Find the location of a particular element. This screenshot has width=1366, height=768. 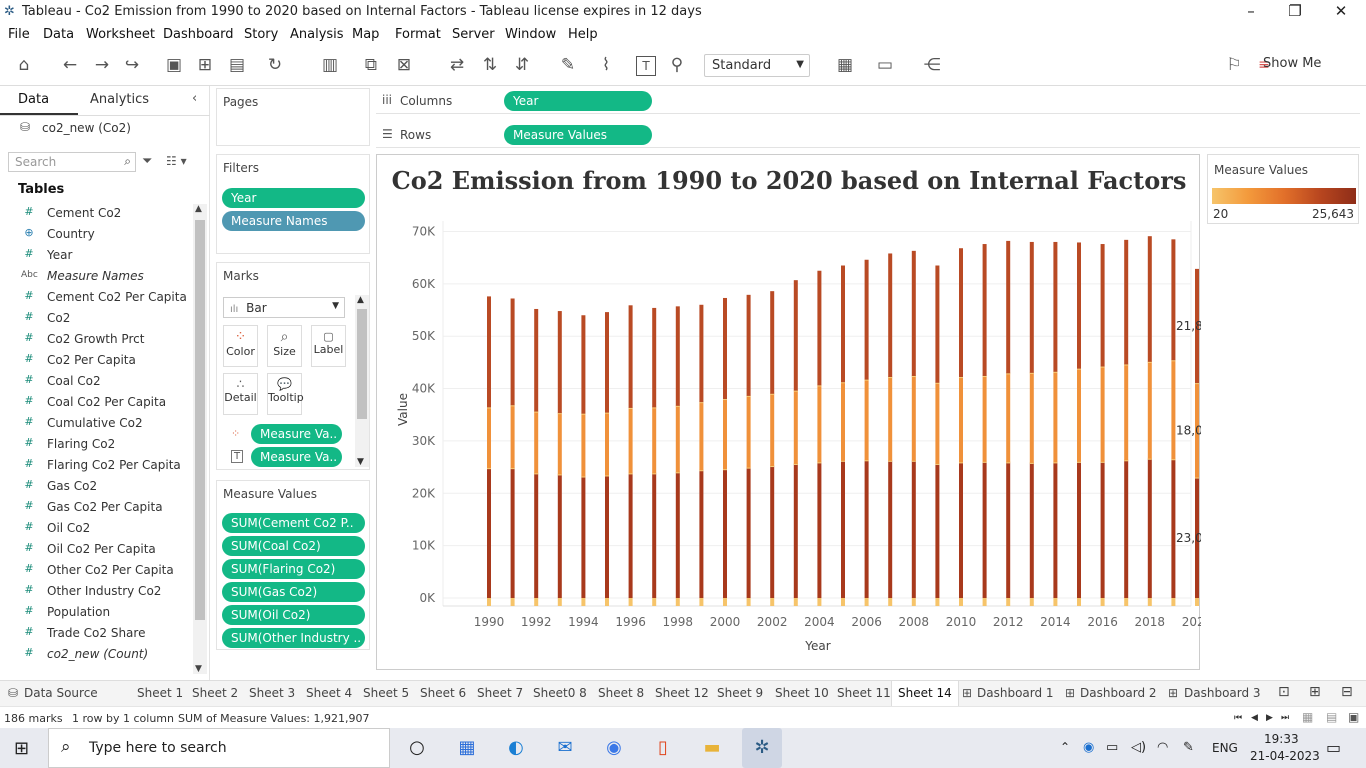

pause-updates-icon: ▤ is located at coordinates (237, 65).